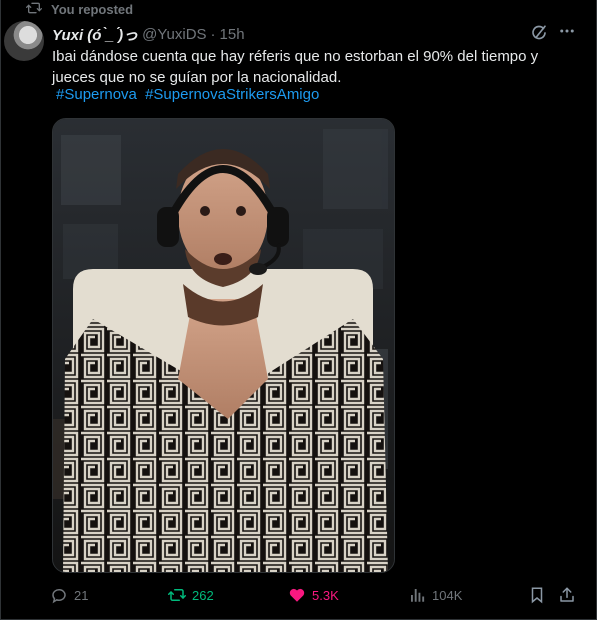  What do you see at coordinates (92, 9) in the screenshot?
I see `repost-banner-label: You reposted` at bounding box center [92, 9].